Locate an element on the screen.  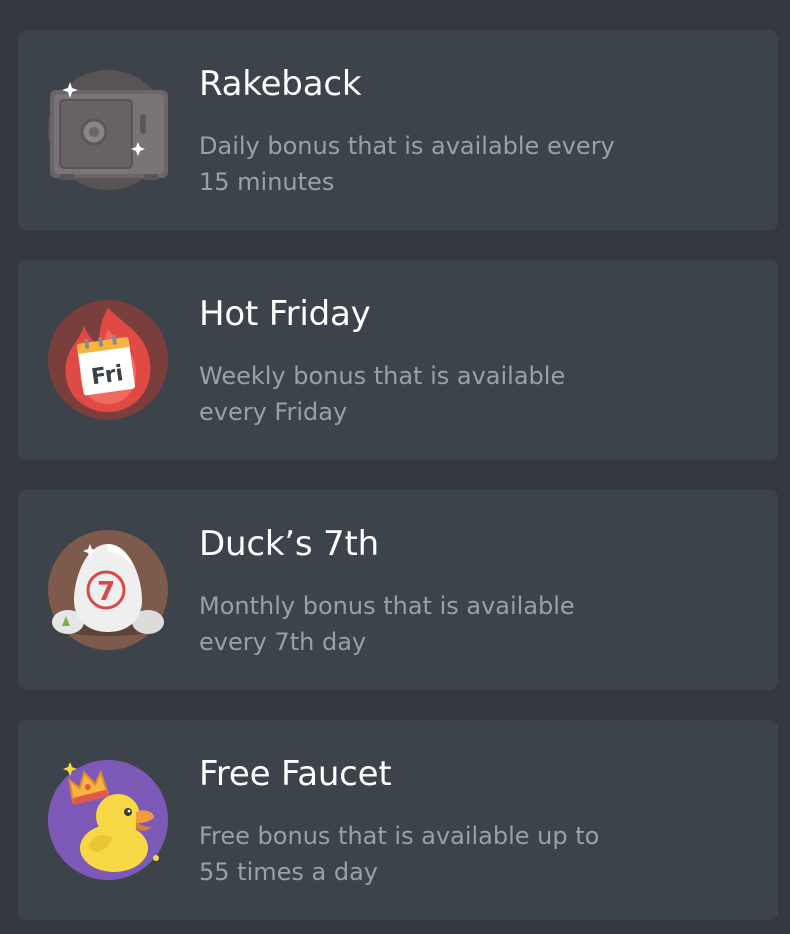
bonus-title: Duck’s 7th is located at coordinates (289, 544).